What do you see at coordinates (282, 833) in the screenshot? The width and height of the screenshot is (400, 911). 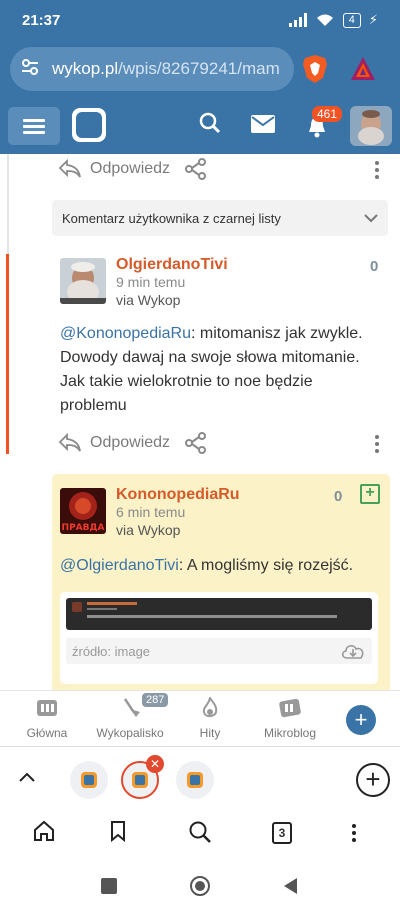 I see `tab-count-button: 3` at bounding box center [282, 833].